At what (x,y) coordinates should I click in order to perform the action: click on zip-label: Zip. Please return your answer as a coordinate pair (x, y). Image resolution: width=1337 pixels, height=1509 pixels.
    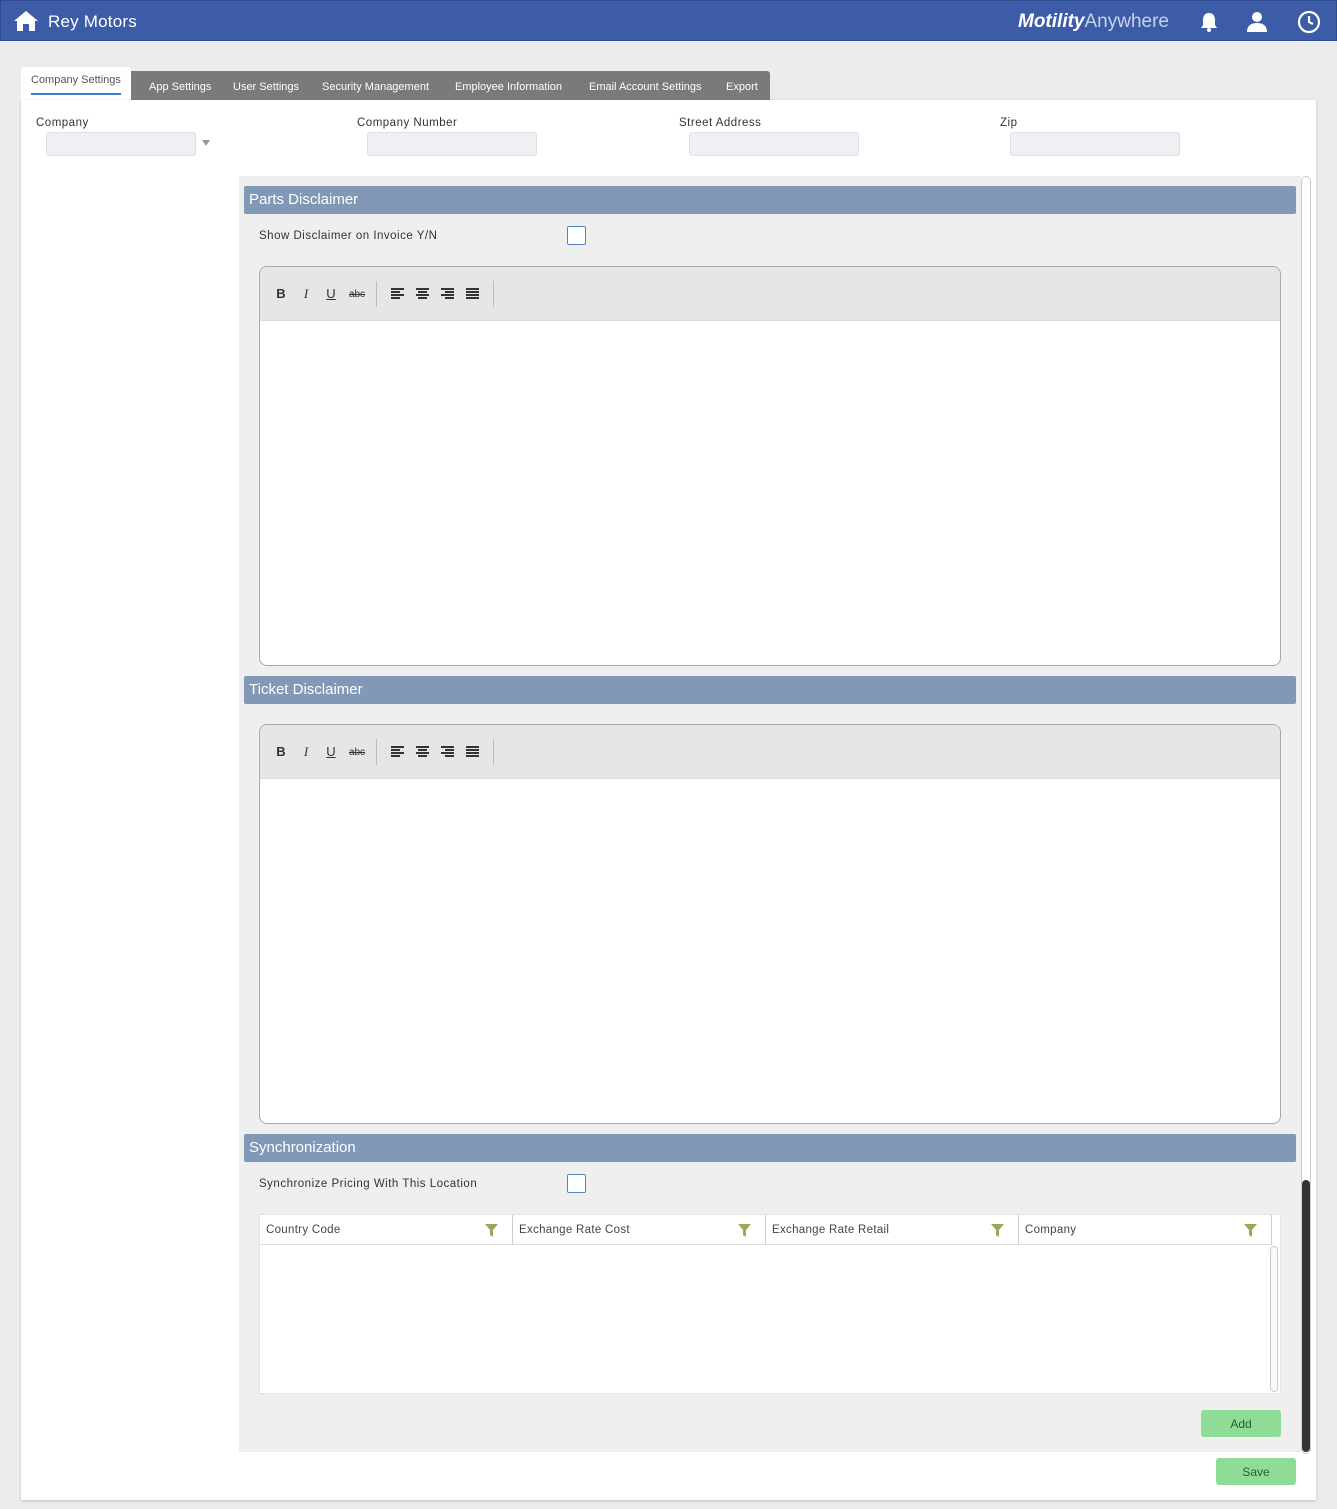
    Looking at the image, I should click on (1009, 123).